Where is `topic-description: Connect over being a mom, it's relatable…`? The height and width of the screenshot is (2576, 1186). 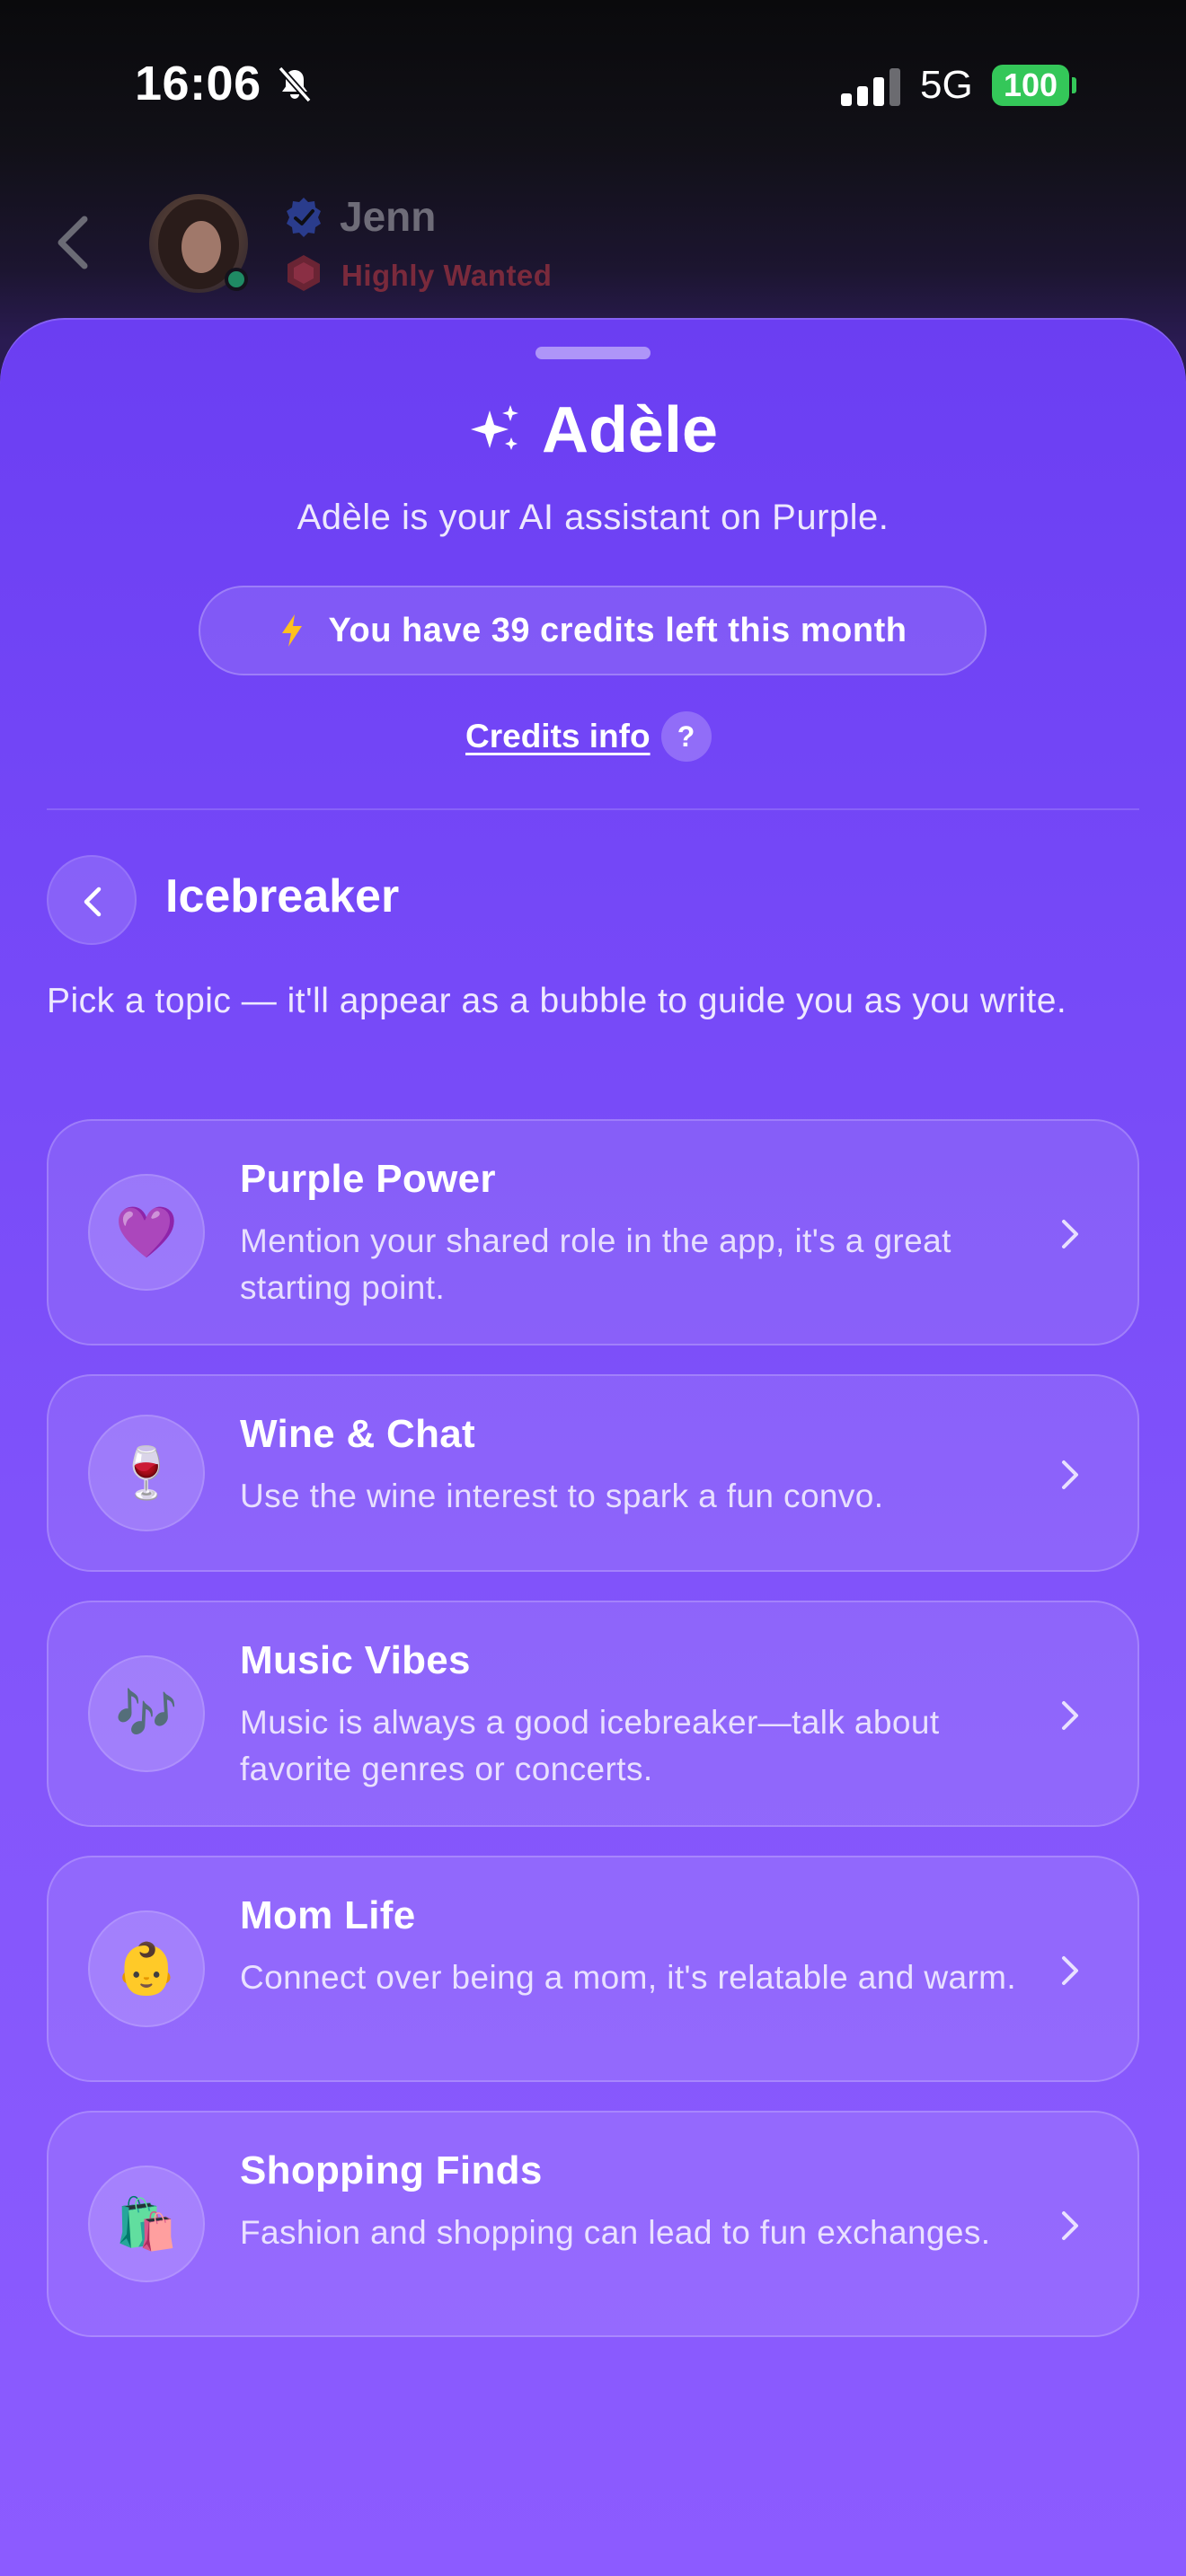
topic-description: Connect over being a mom, it's relatable… is located at coordinates (628, 1977).